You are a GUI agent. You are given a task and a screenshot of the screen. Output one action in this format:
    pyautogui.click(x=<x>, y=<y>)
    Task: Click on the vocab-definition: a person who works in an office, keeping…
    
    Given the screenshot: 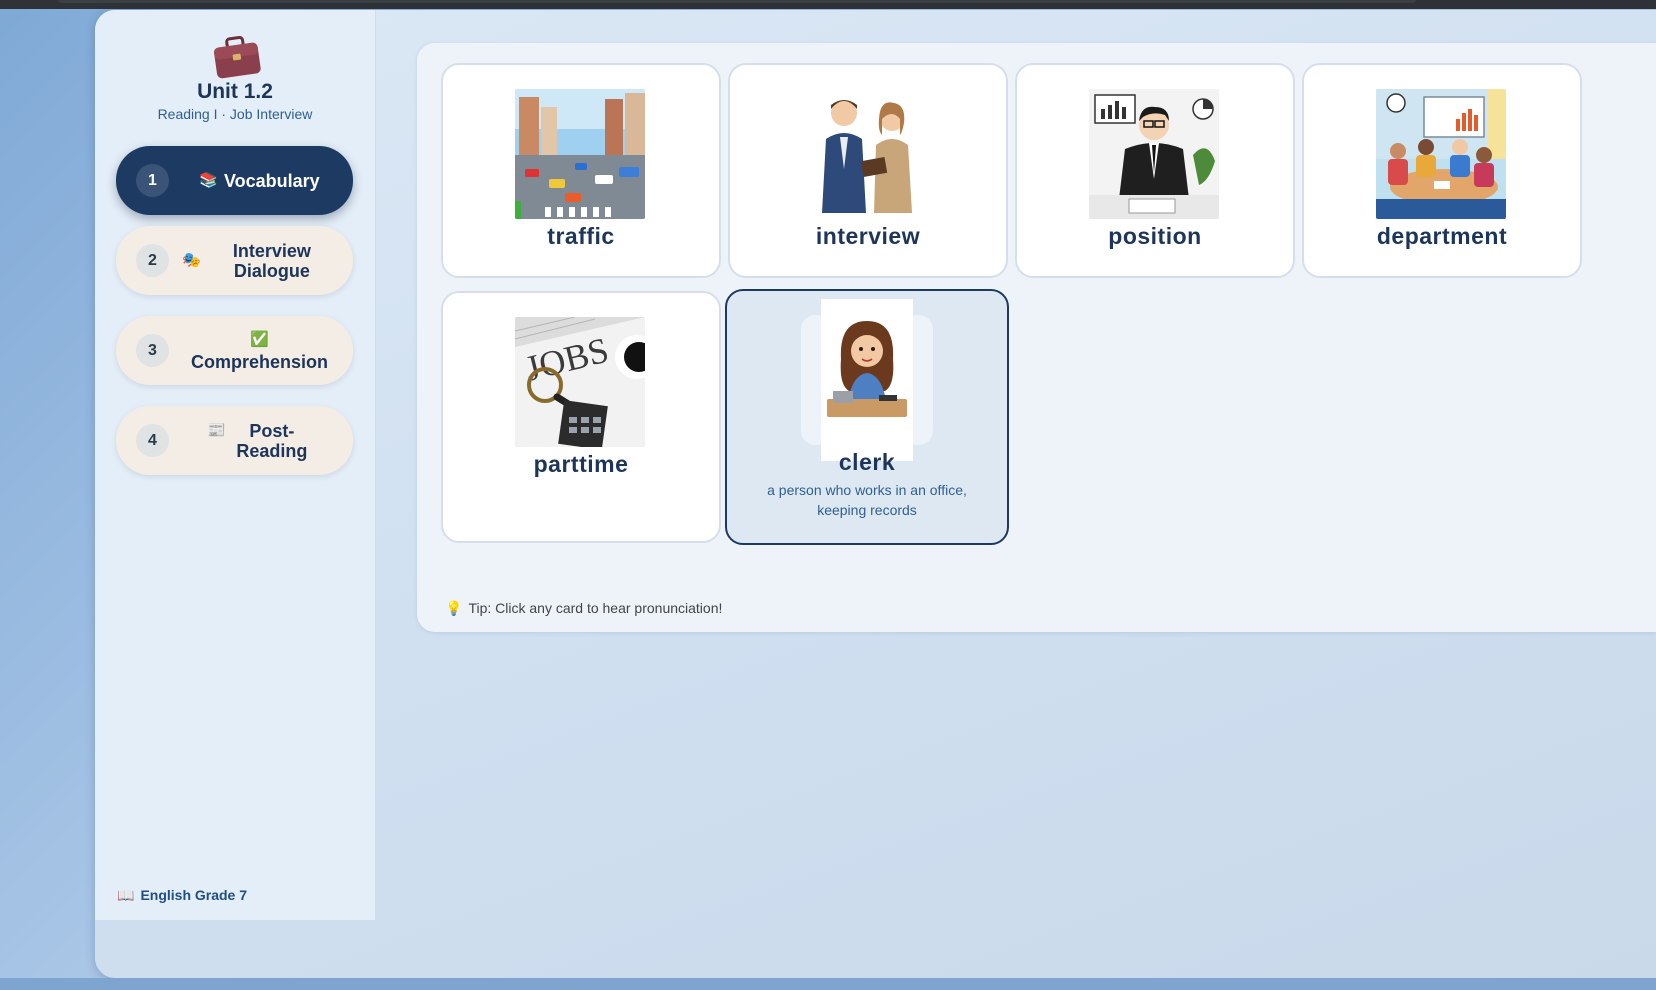 What is the action you would take?
    pyautogui.click(x=867, y=500)
    